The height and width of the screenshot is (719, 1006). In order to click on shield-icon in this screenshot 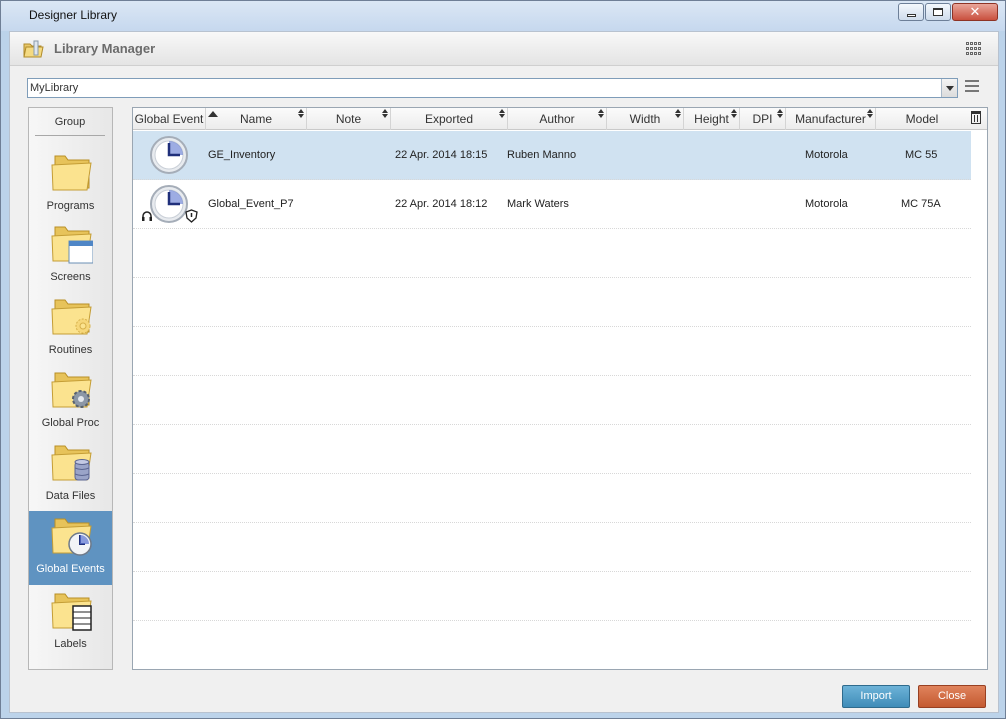, I will do `click(191, 216)`.